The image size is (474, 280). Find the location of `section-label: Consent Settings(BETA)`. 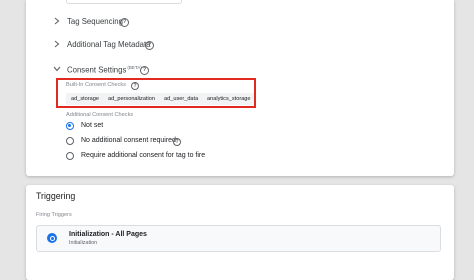

section-label: Consent Settings(BETA) is located at coordinates (104, 70).